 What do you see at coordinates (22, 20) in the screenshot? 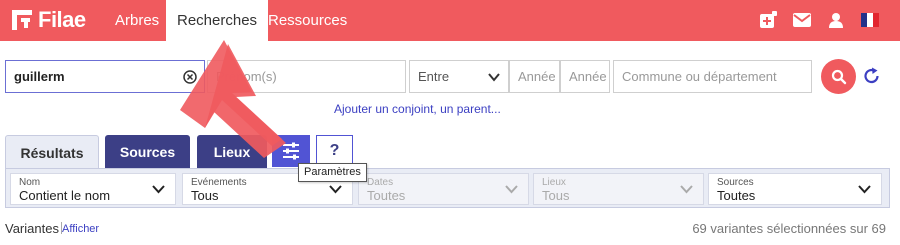
I see `filae-logo-icon` at bounding box center [22, 20].